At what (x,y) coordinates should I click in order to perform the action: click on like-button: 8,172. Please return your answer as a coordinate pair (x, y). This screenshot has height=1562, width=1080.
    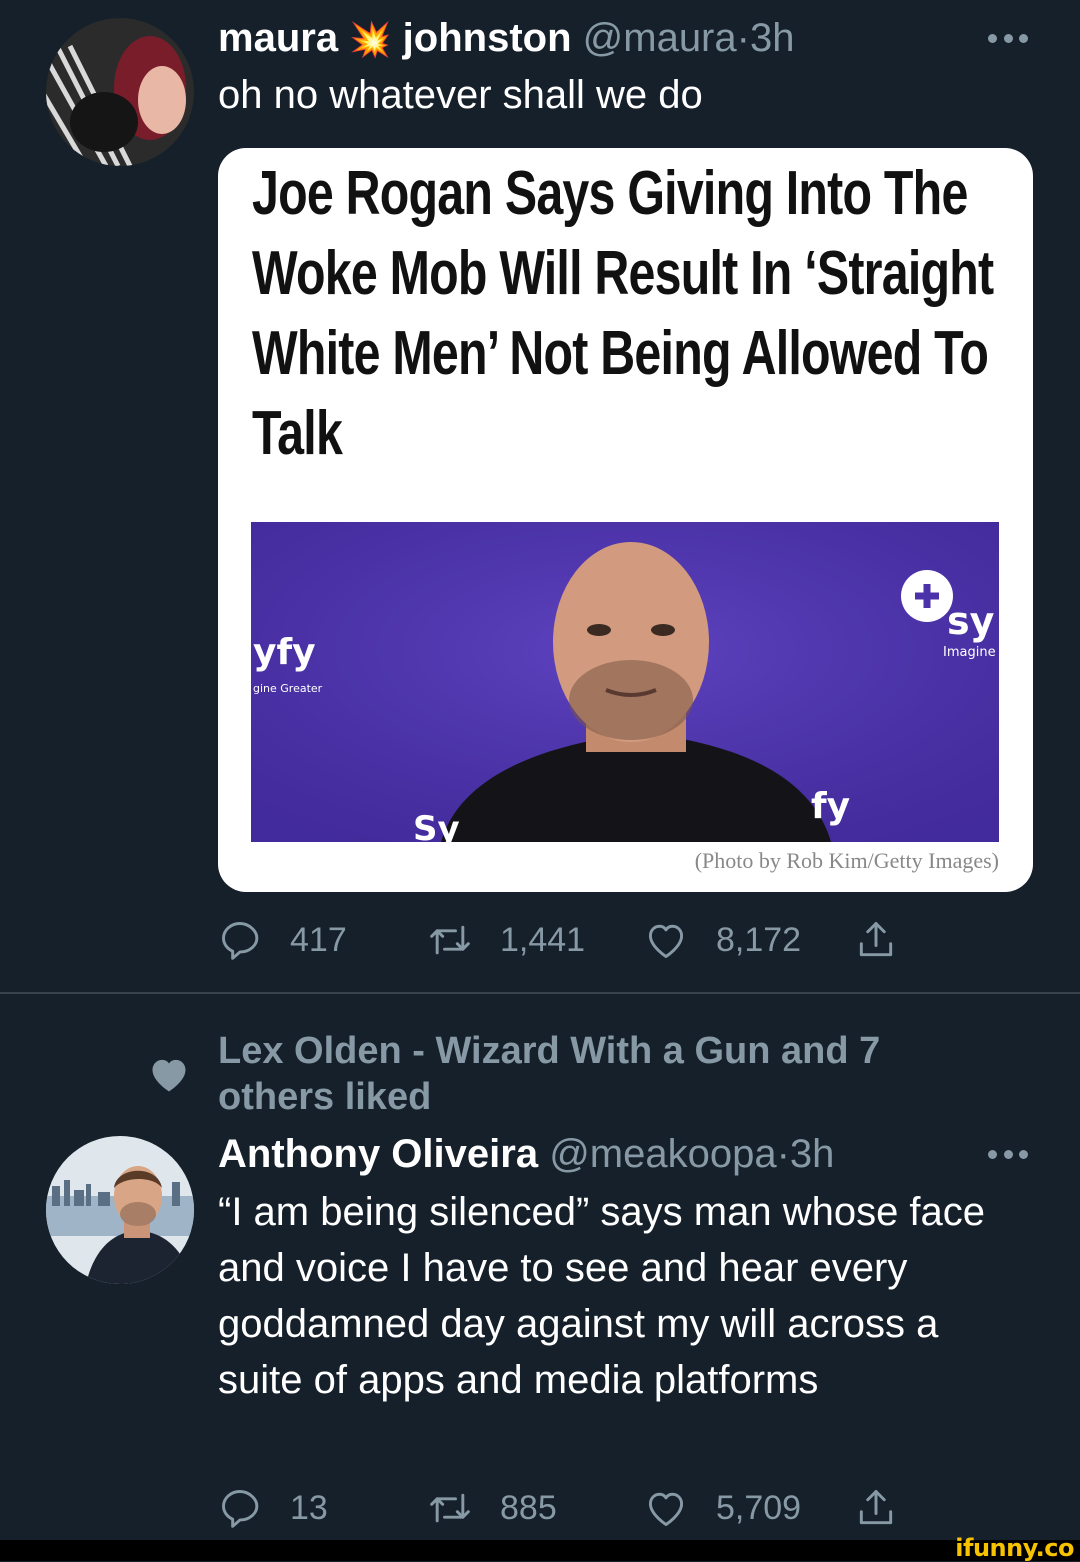
    Looking at the image, I should click on (722, 940).